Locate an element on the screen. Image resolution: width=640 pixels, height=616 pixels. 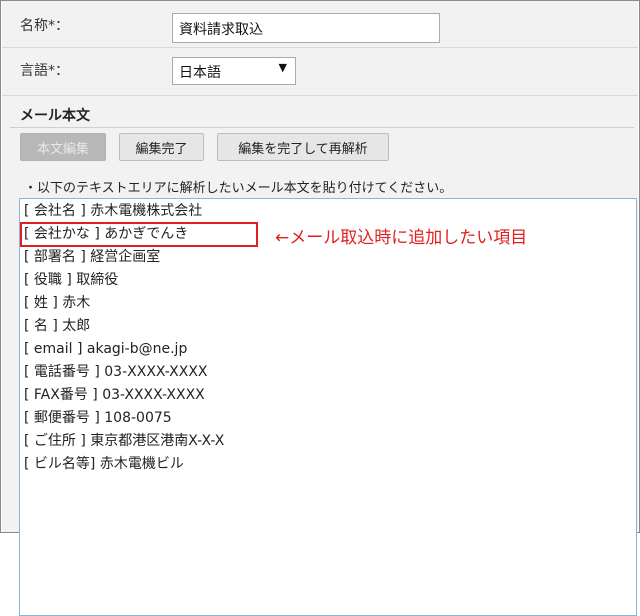
finish-and-reparse-button: 編集を完了して再解析 is located at coordinates (303, 147).